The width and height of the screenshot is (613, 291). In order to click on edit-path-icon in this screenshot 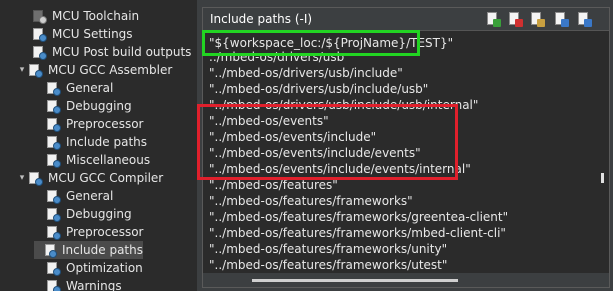, I will do `click(537, 19)`.